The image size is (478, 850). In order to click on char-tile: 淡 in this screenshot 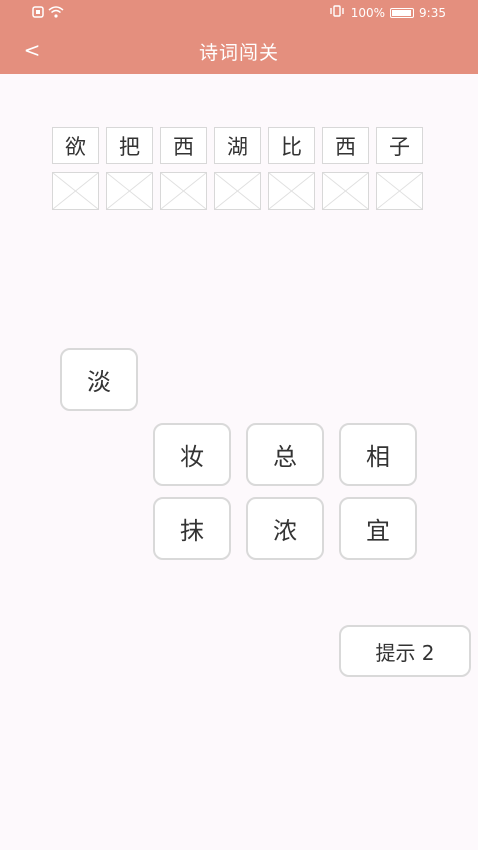, I will do `click(99, 379)`.